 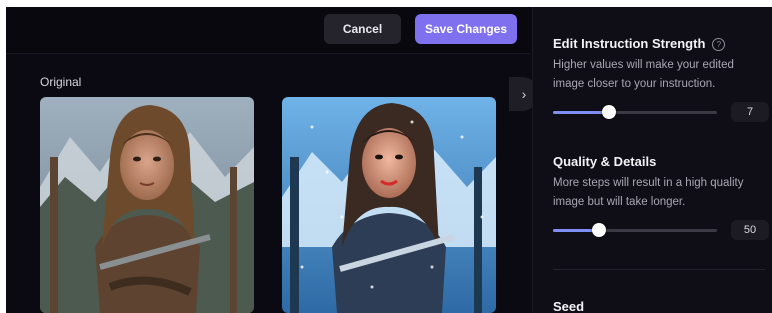 What do you see at coordinates (750, 112) in the screenshot?
I see `strength-value-input: 7` at bounding box center [750, 112].